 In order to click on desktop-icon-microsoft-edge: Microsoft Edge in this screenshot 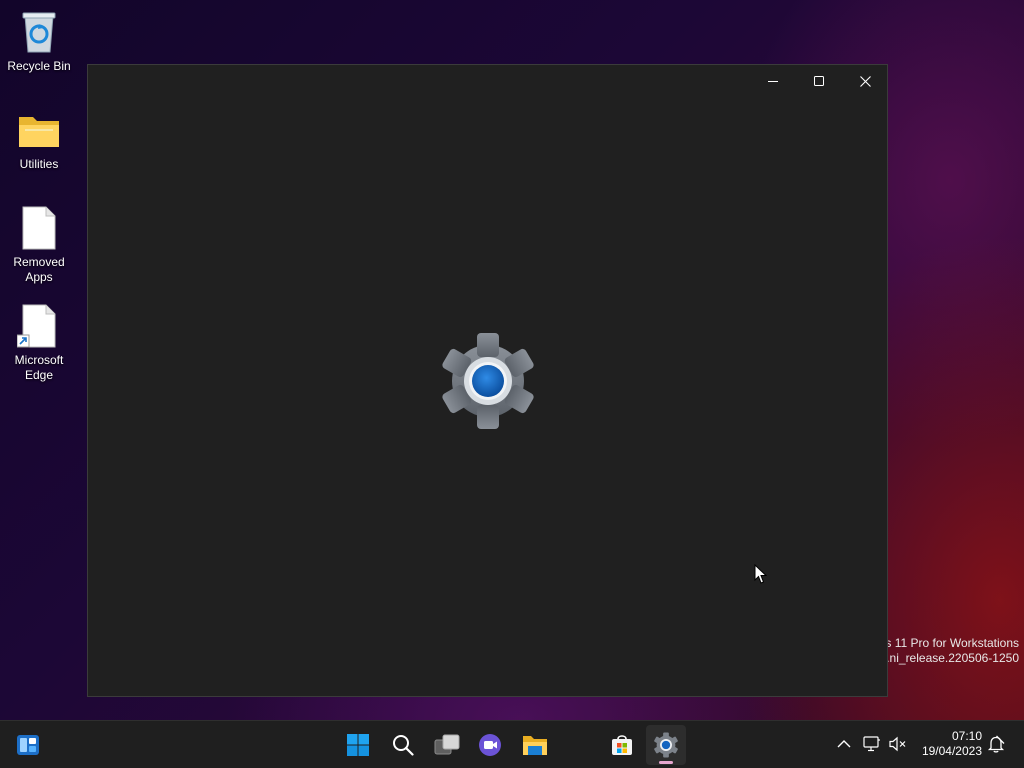, I will do `click(39, 342)`.